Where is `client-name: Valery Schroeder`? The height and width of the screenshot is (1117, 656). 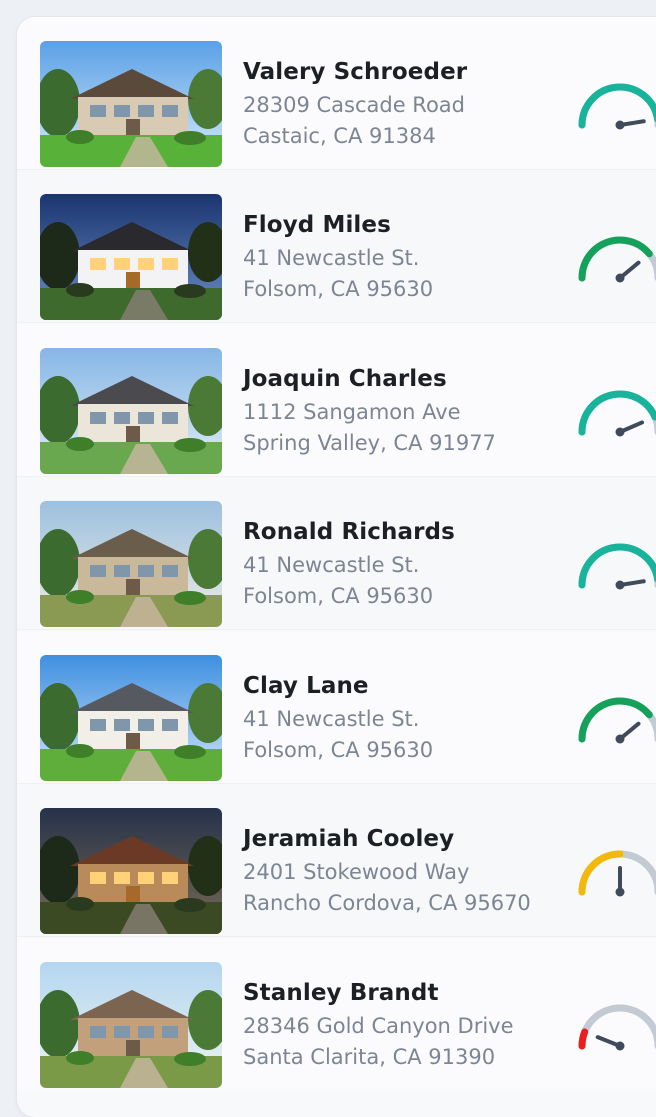 client-name: Valery Schroeder is located at coordinates (355, 72).